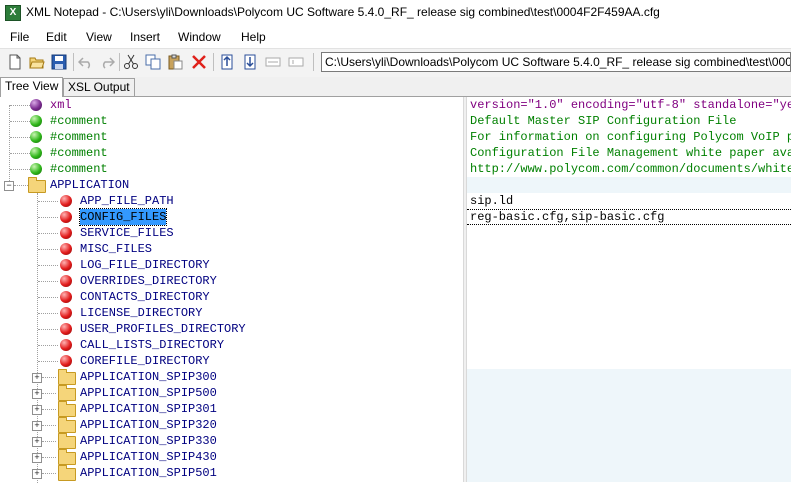  Describe the element at coordinates (145, 265) in the screenshot. I see `node-label: LOG_FILE_DIRECTORY` at that location.